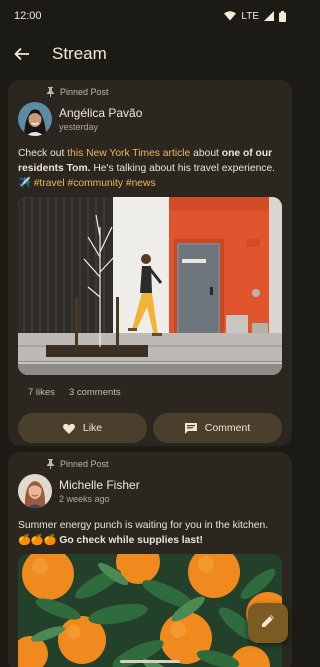 This screenshot has width=320, height=667. I want to click on author-row: Michelle Fisher 2 weeks ago, so click(150, 490).